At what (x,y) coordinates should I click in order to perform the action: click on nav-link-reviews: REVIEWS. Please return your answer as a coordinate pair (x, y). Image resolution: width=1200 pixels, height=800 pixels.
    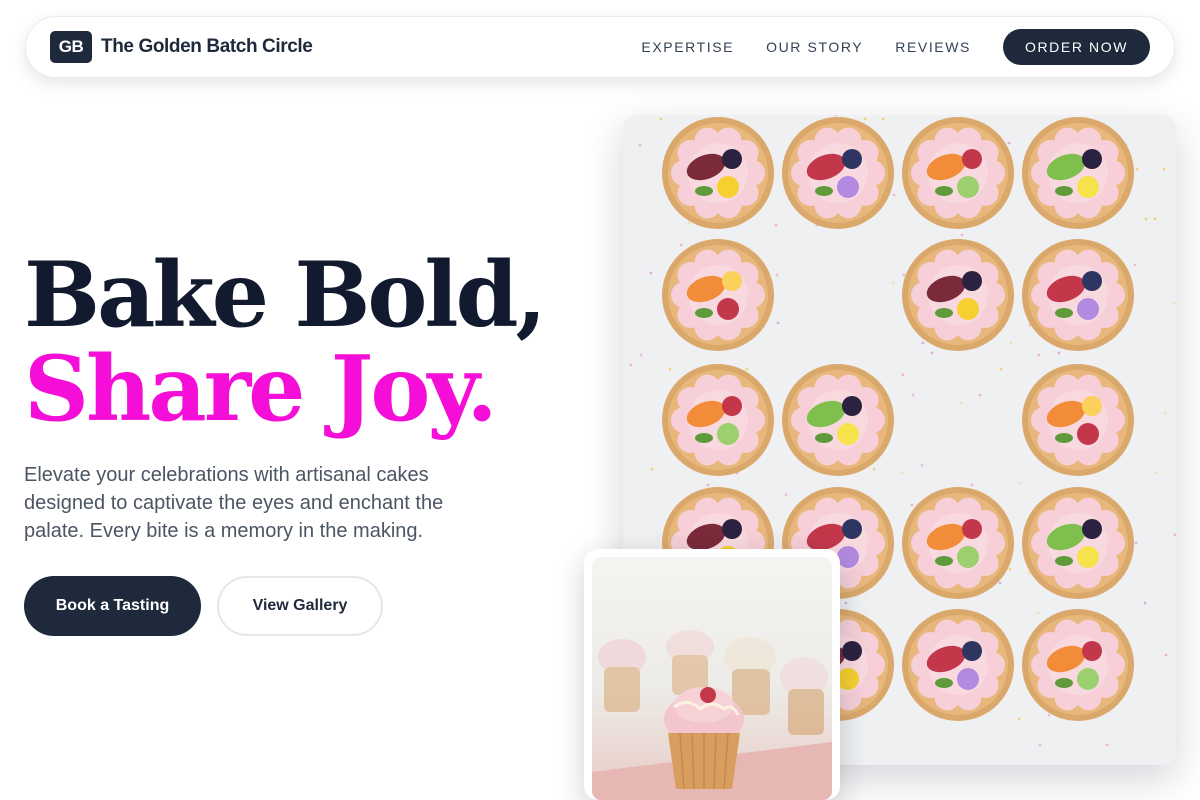
    Looking at the image, I should click on (933, 47).